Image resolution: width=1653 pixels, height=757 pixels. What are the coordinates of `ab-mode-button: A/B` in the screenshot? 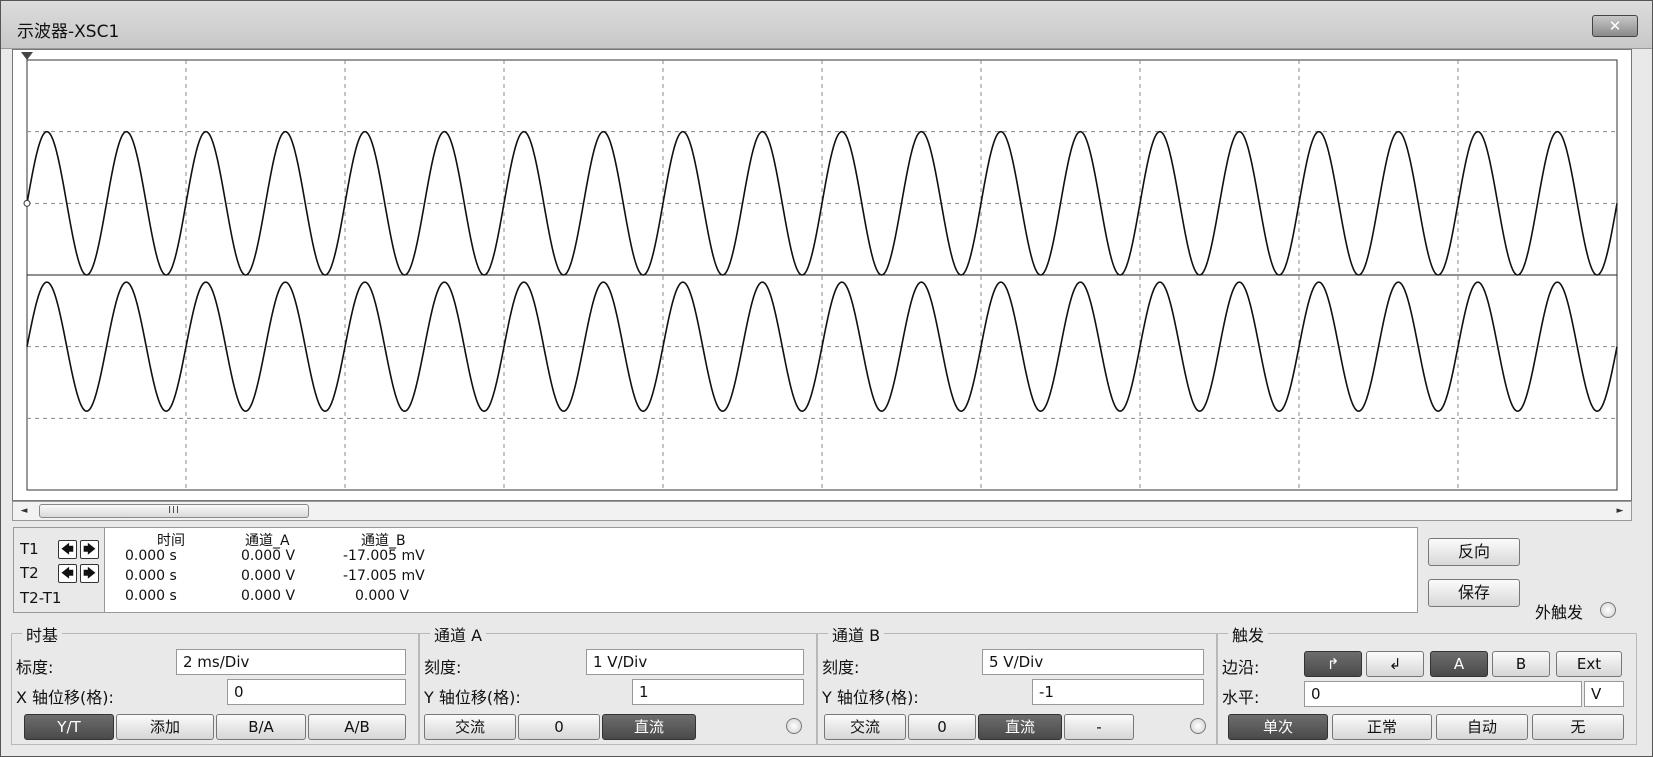 It's located at (357, 727).